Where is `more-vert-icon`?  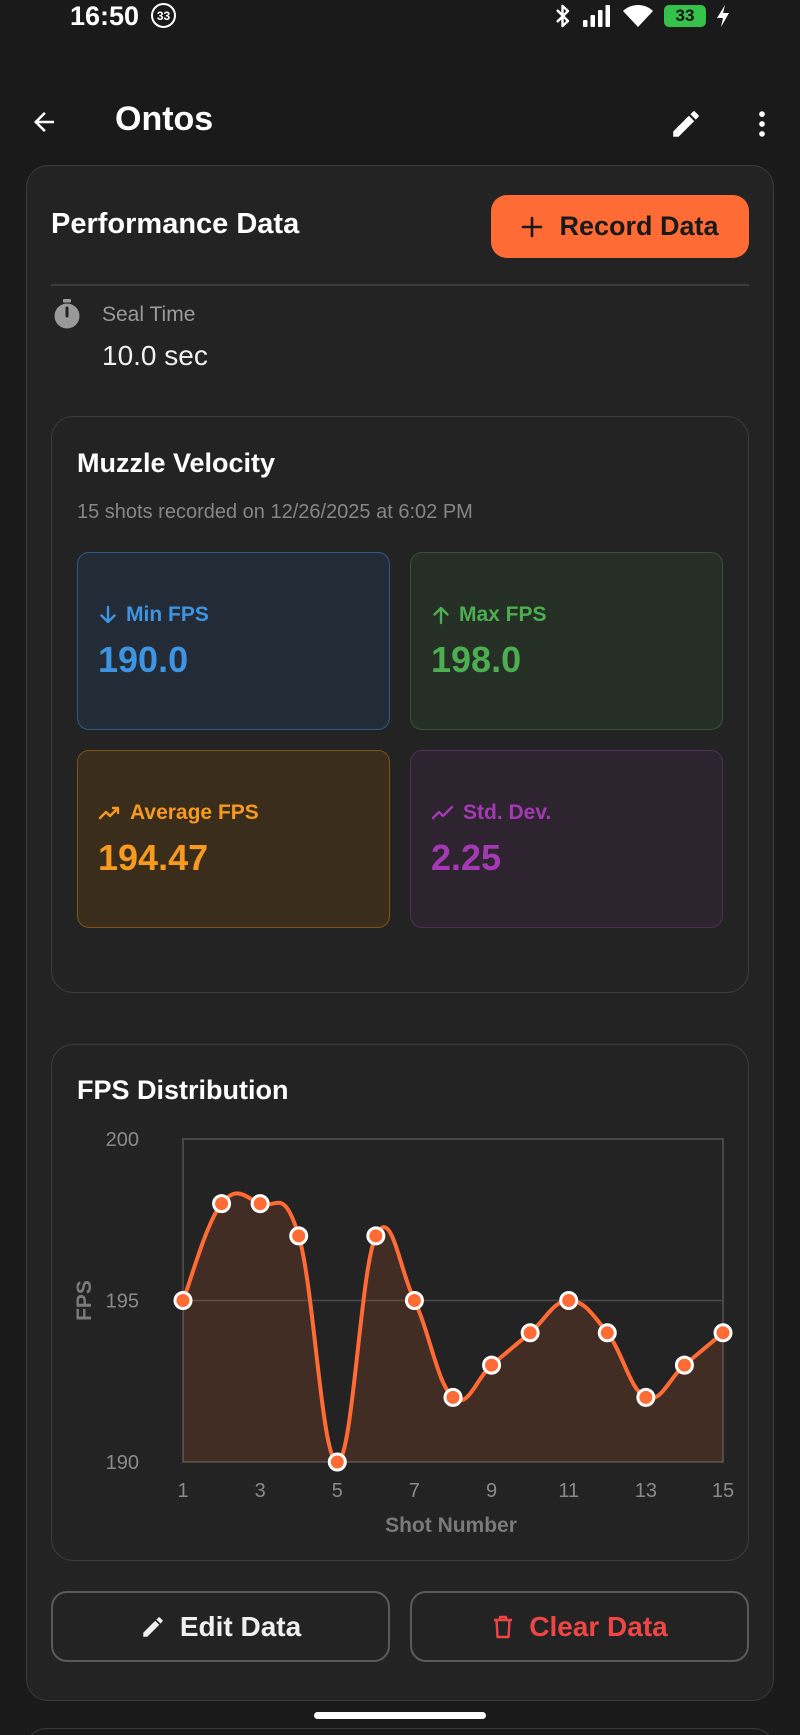
more-vert-icon is located at coordinates (762, 124).